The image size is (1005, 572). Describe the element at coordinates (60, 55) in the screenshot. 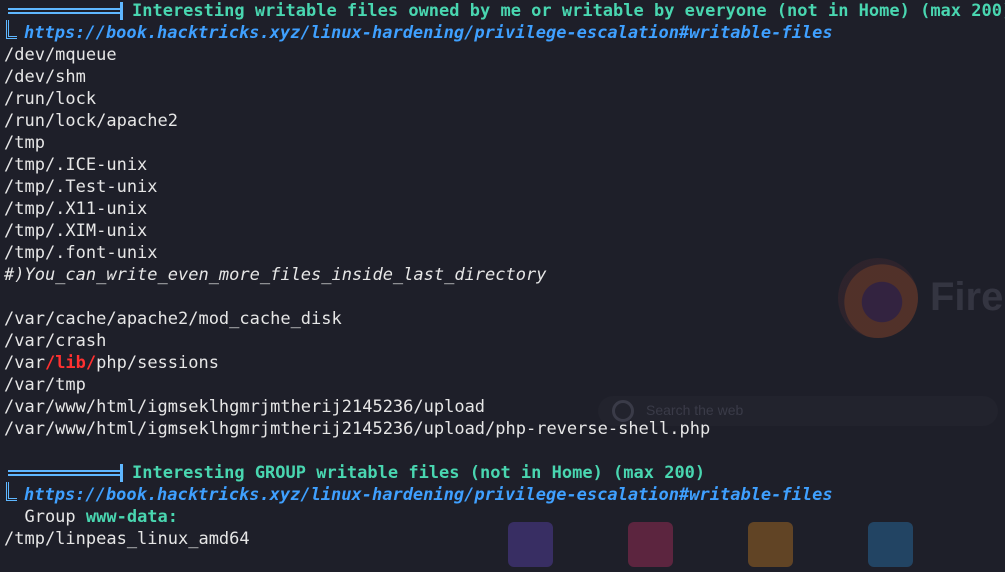

I see `file-path: /dev/mqueue` at that location.